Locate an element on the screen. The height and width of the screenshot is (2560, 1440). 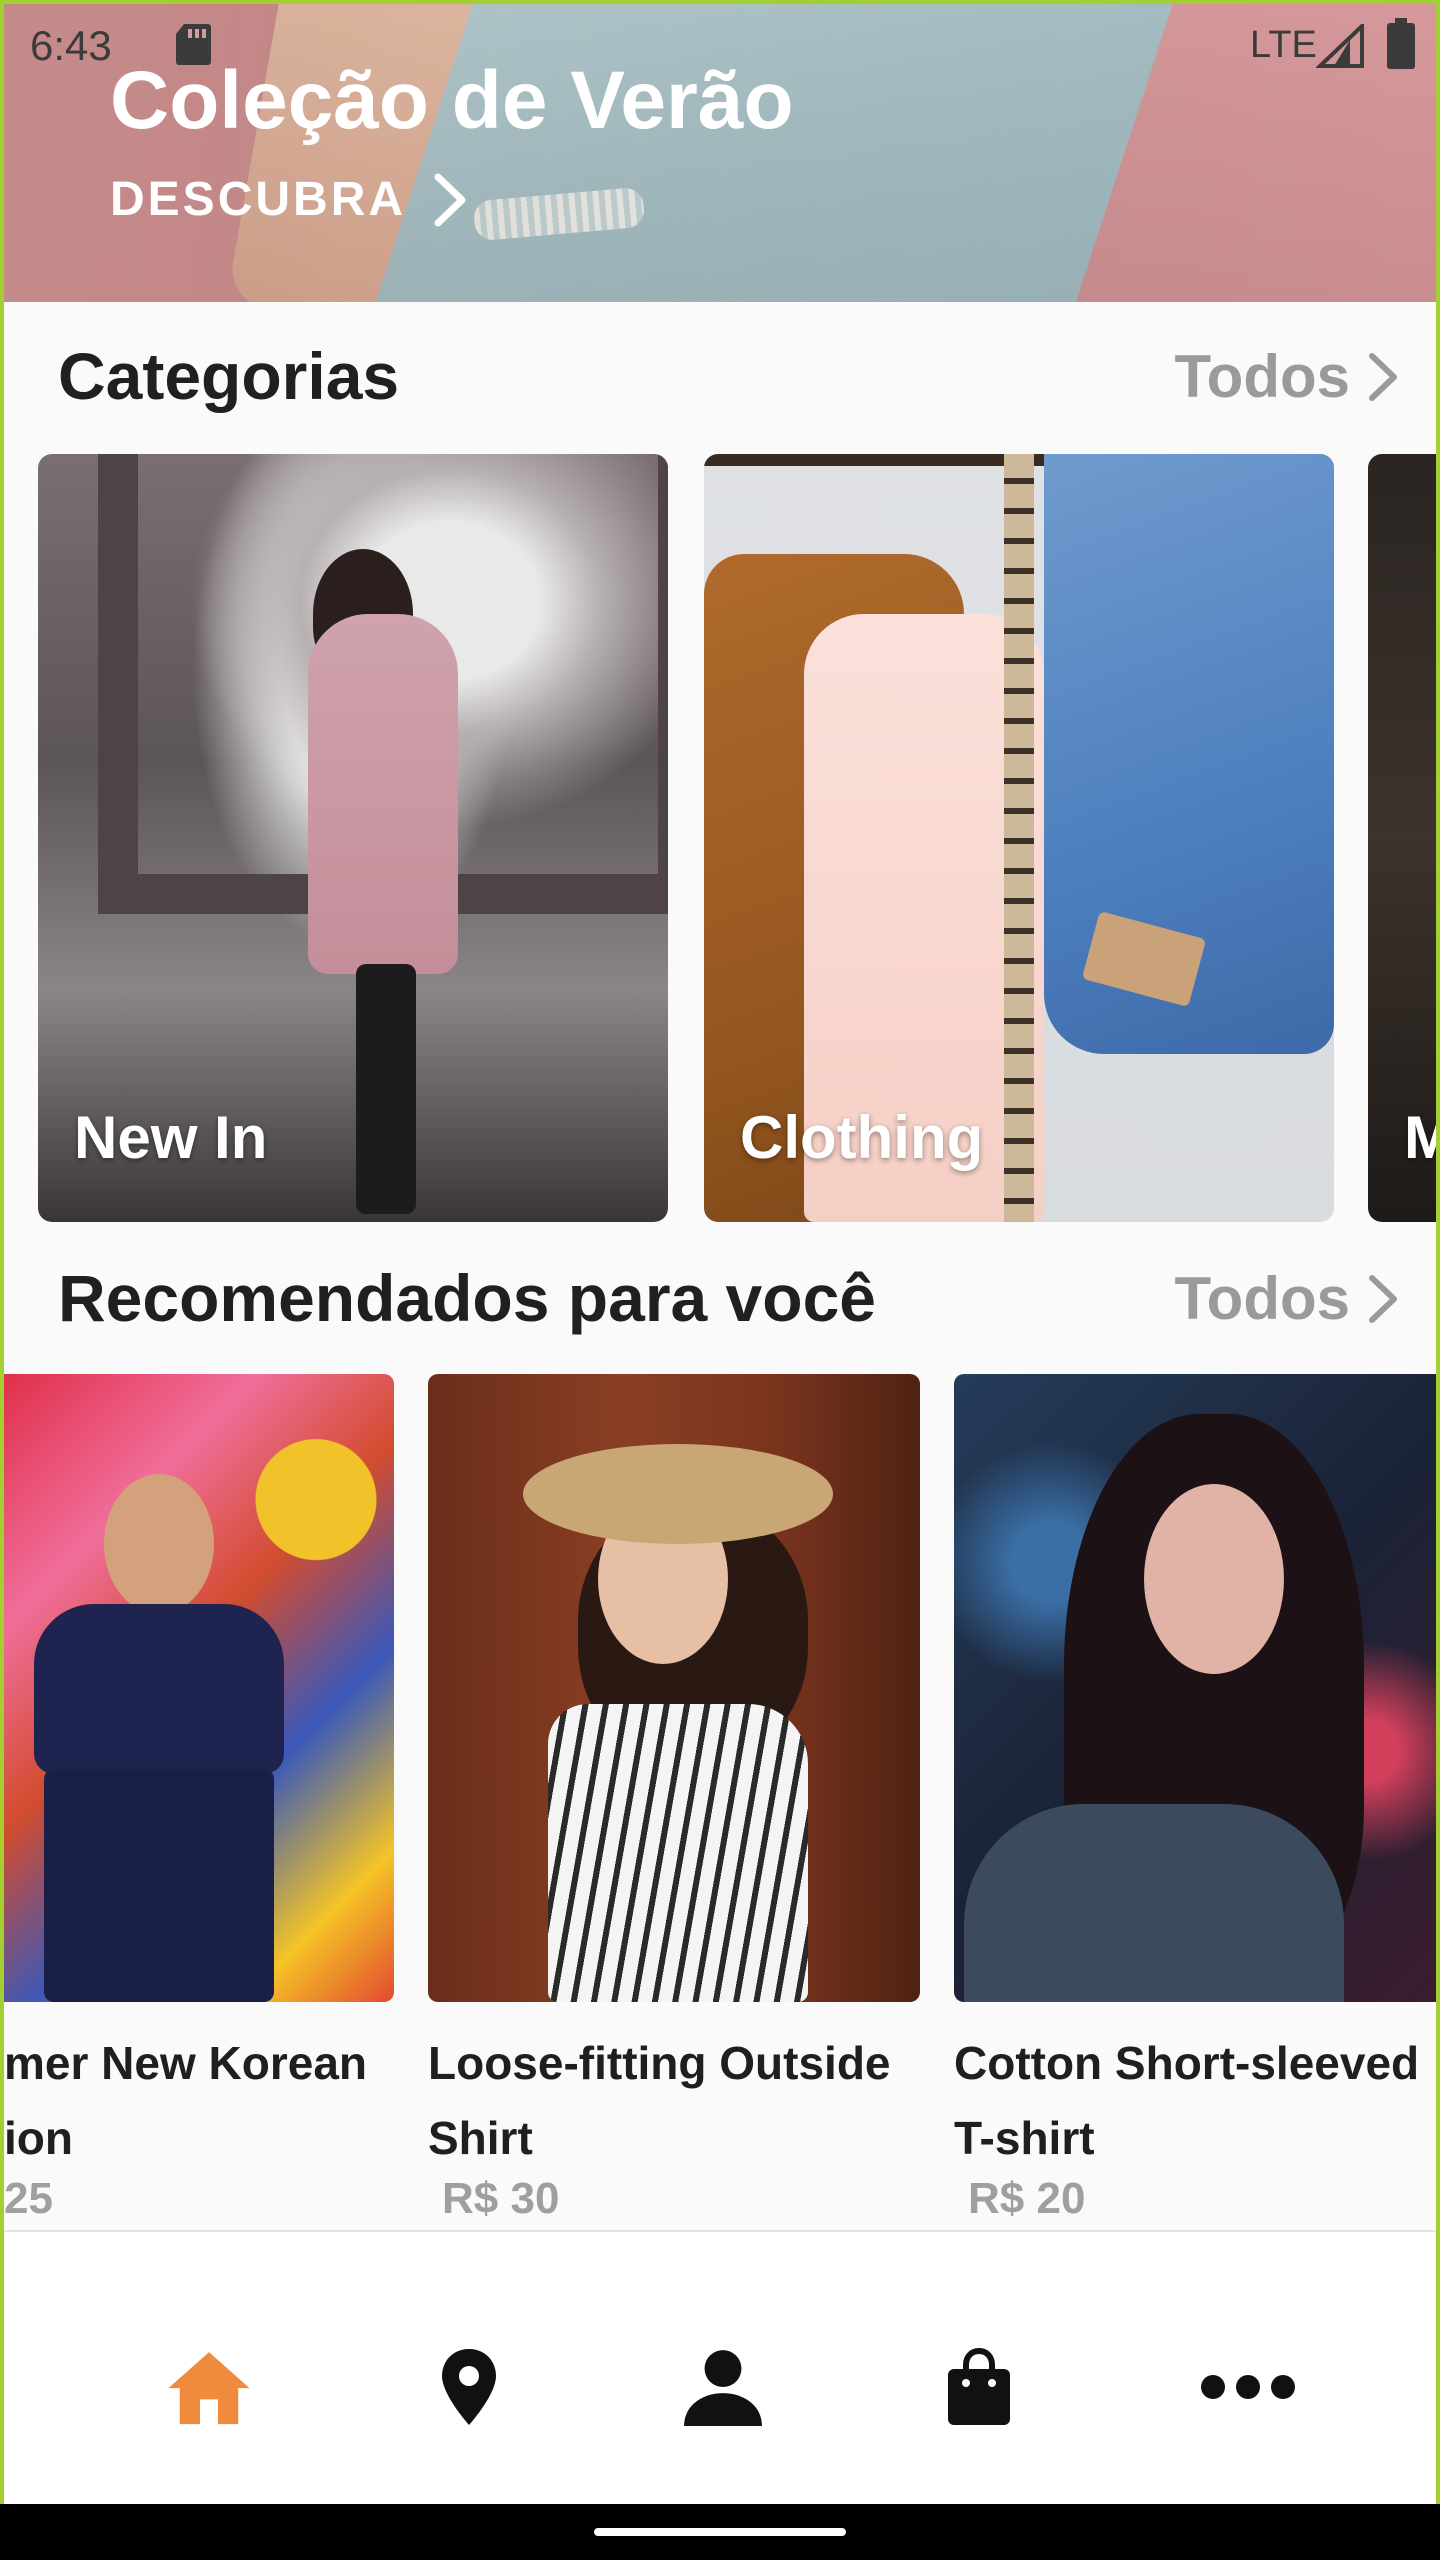
category-card-new-in: New In is located at coordinates (353, 838).